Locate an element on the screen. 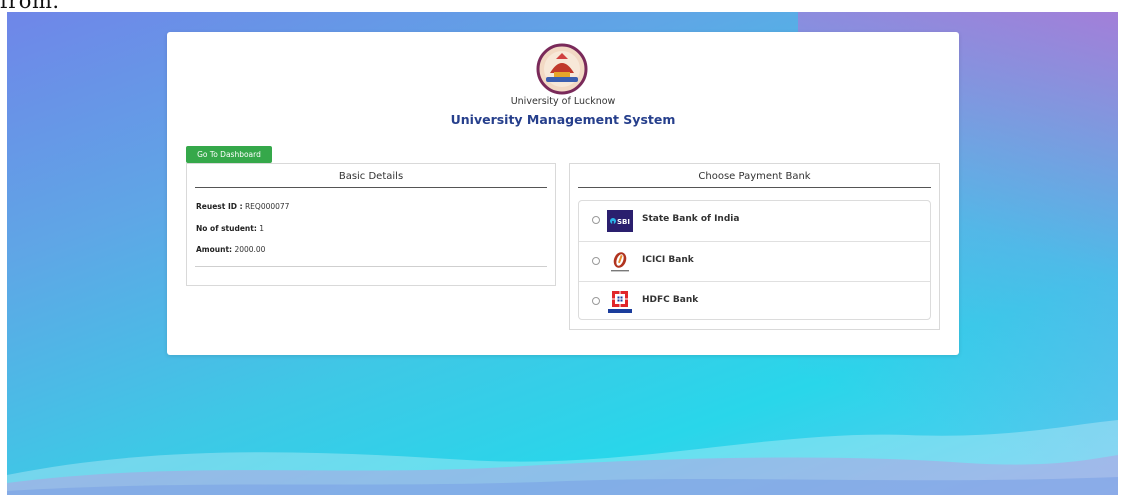 This screenshot has height=495, width=1130. icici-radio is located at coordinates (596, 261).